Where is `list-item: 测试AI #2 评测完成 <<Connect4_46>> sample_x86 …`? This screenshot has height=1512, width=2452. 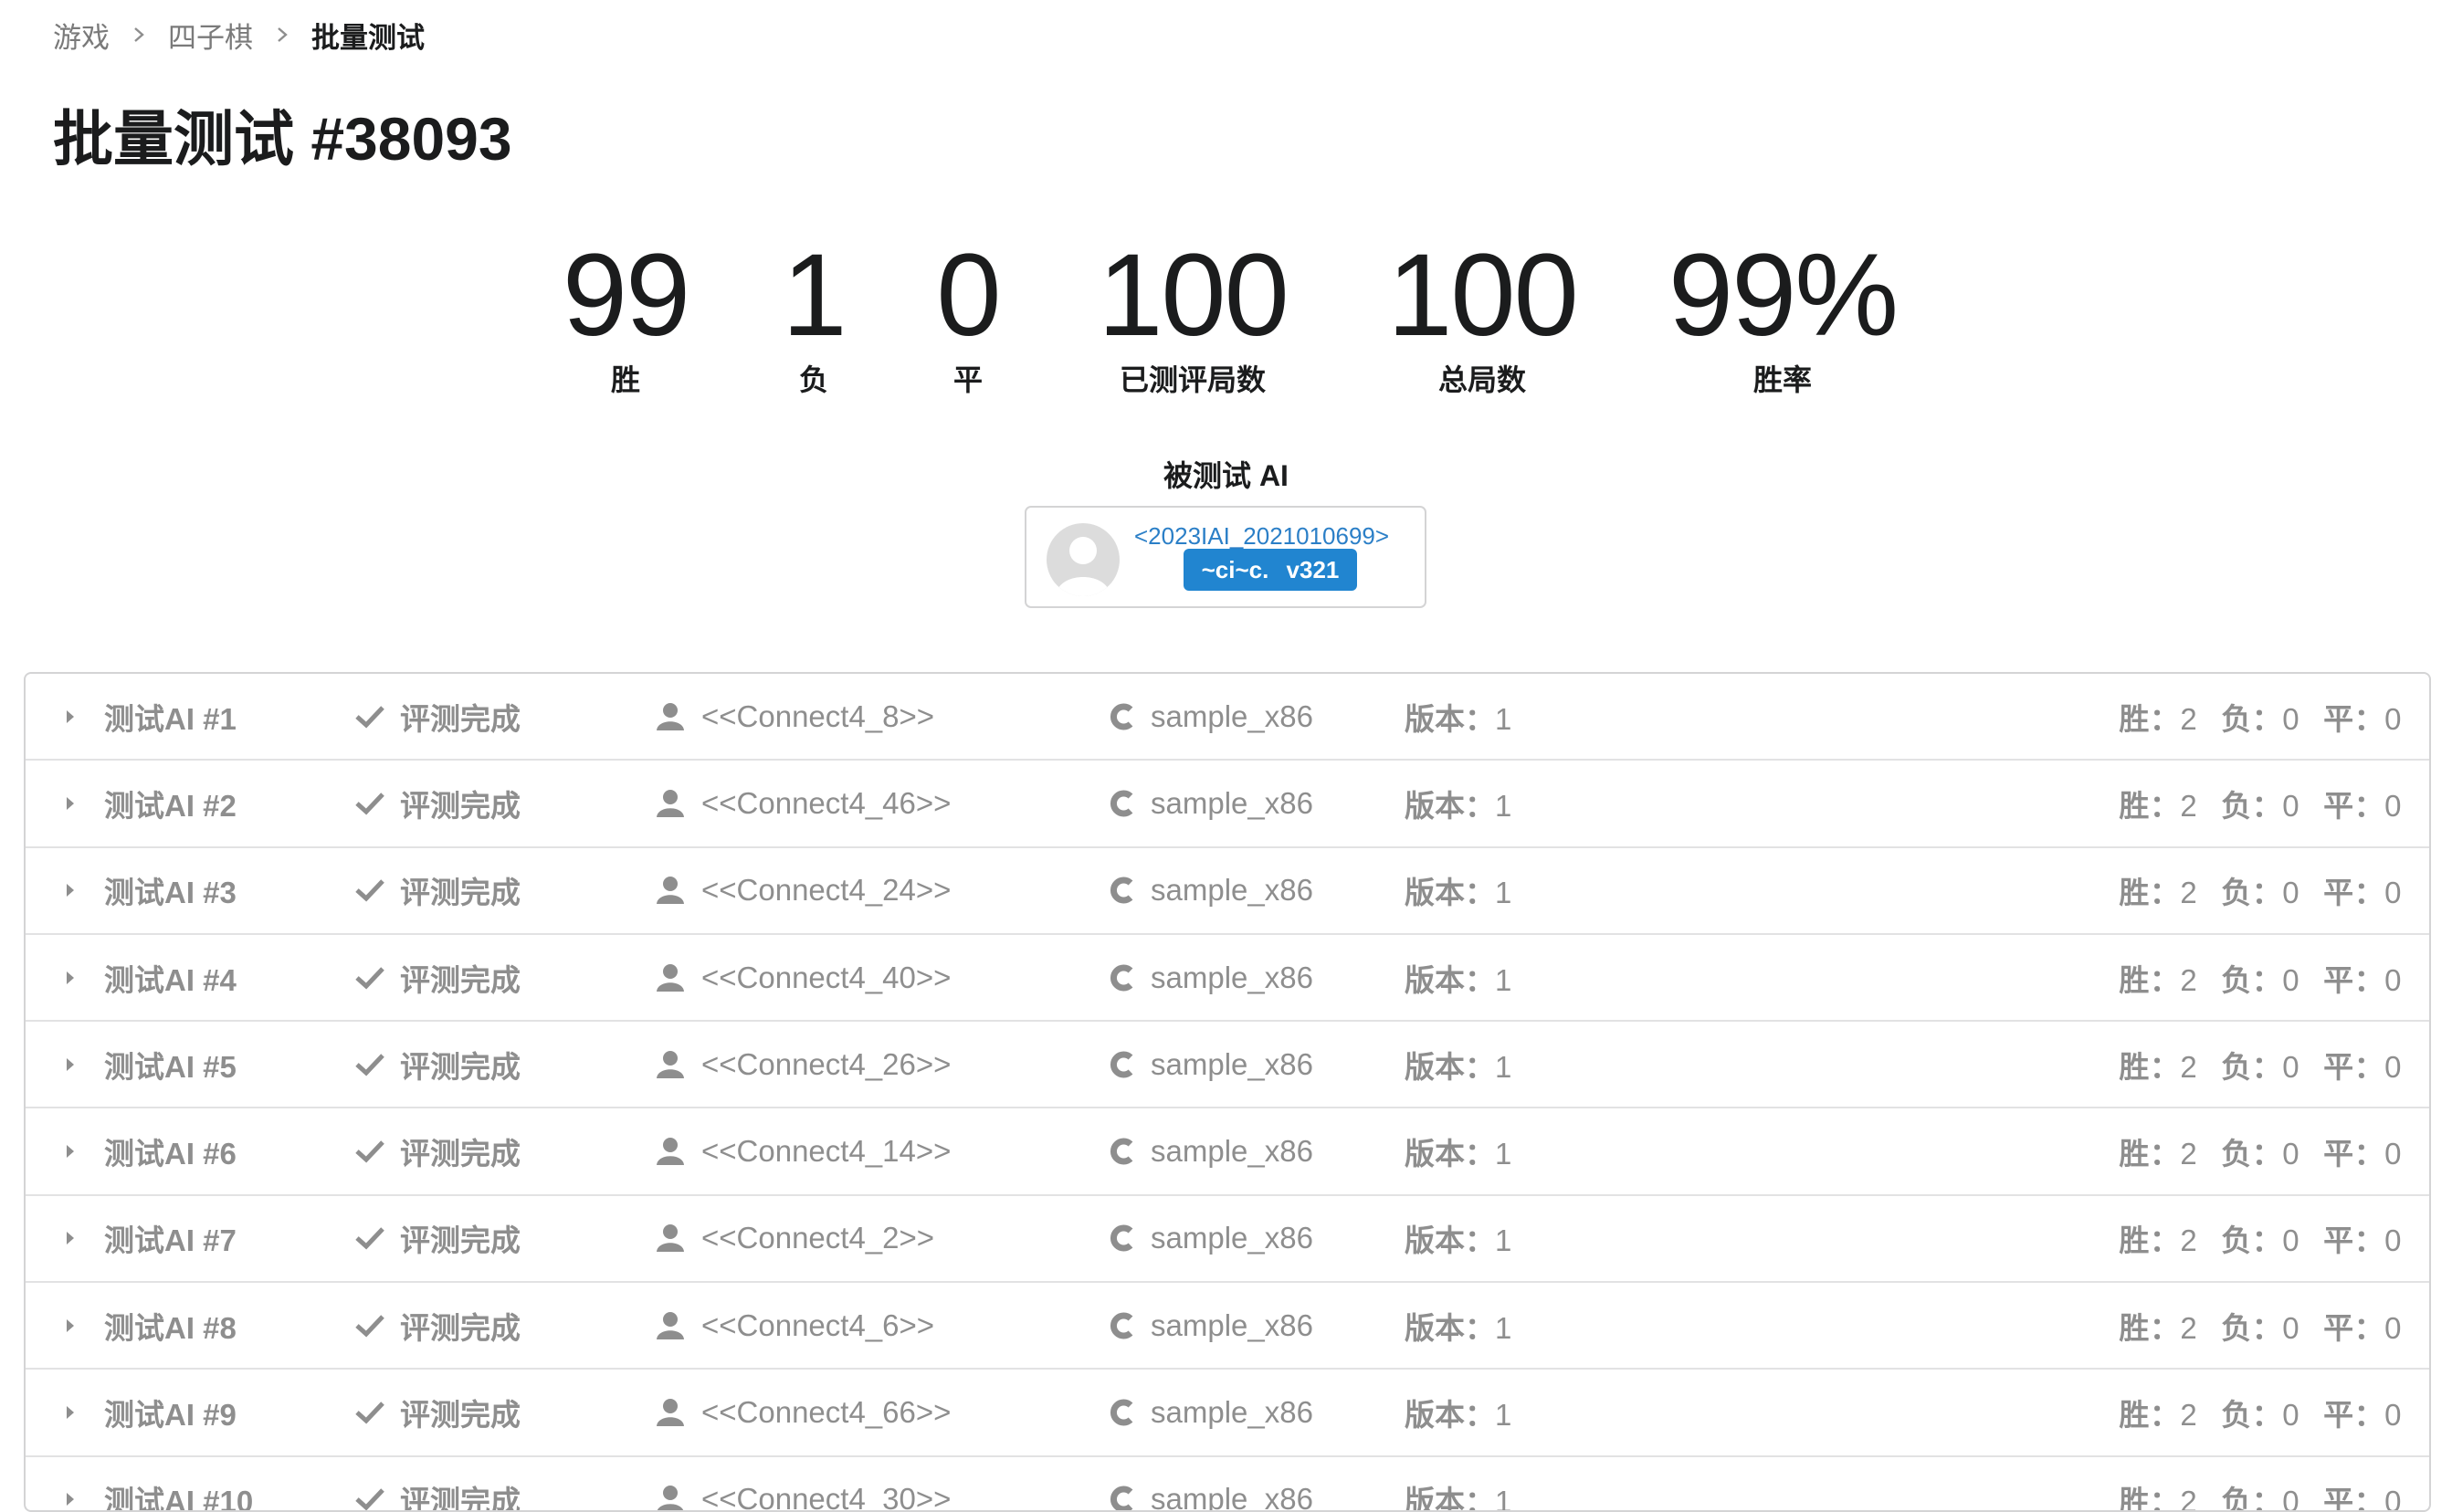 list-item: 测试AI #2 评测完成 <<Connect4_46>> sample_x86 … is located at coordinates (1227, 804).